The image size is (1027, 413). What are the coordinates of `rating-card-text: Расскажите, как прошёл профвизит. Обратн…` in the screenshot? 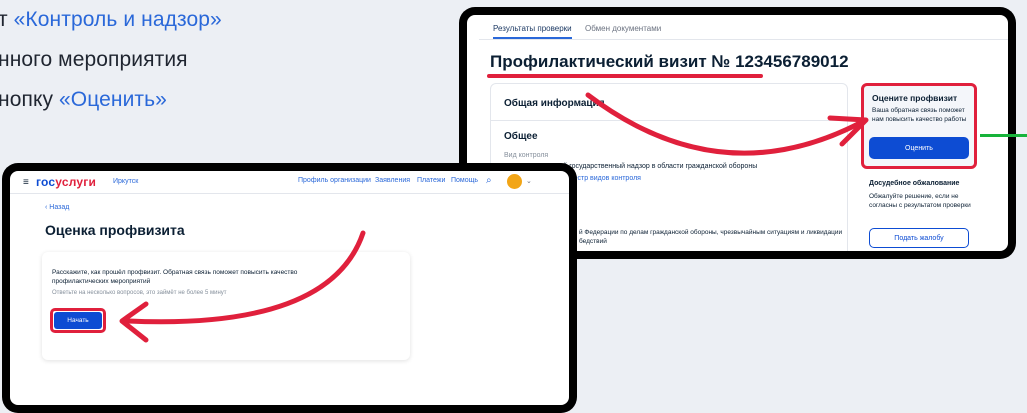 It's located at (175, 277).